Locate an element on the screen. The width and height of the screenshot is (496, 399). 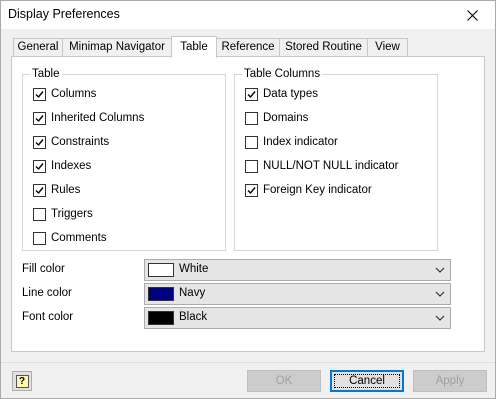
checkbox-label: Indexes is located at coordinates (71, 166).